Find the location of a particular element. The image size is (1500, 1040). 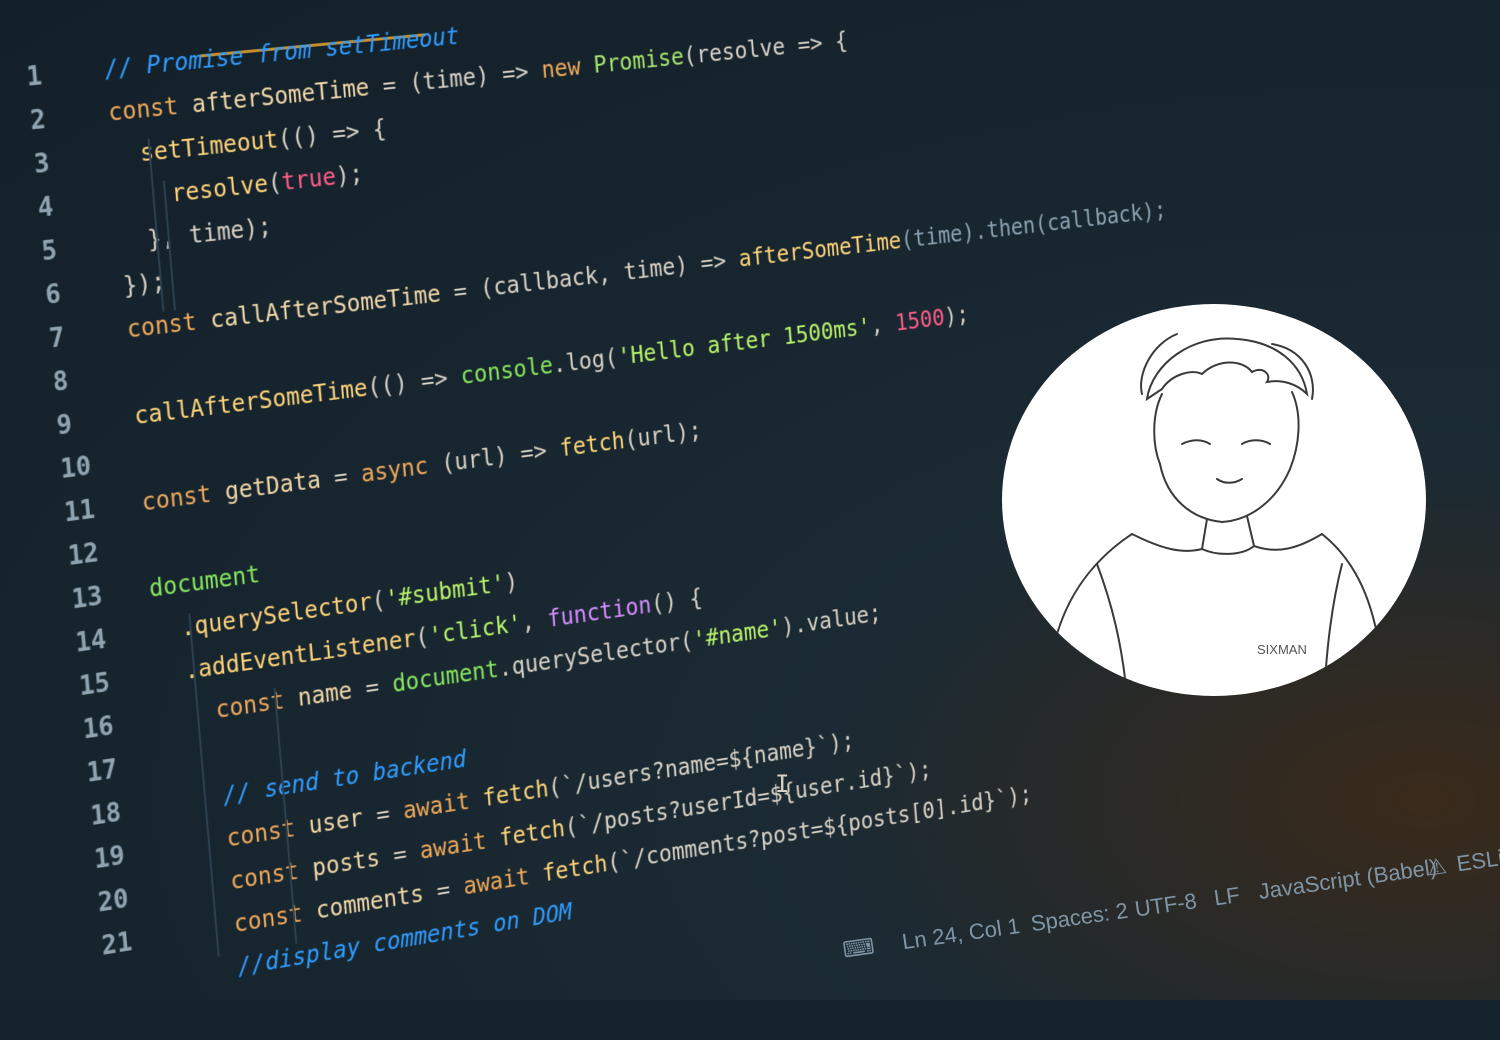

line-number: 6 is located at coordinates (53, 295).